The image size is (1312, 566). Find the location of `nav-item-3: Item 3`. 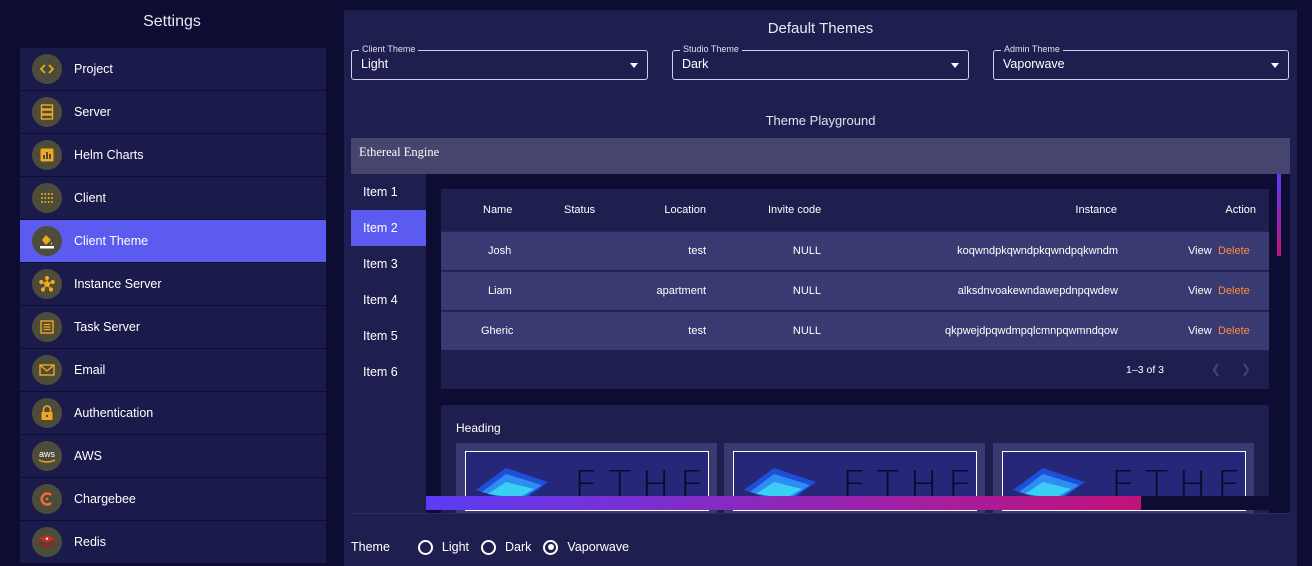

nav-item-3: Item 3 is located at coordinates (388, 264).